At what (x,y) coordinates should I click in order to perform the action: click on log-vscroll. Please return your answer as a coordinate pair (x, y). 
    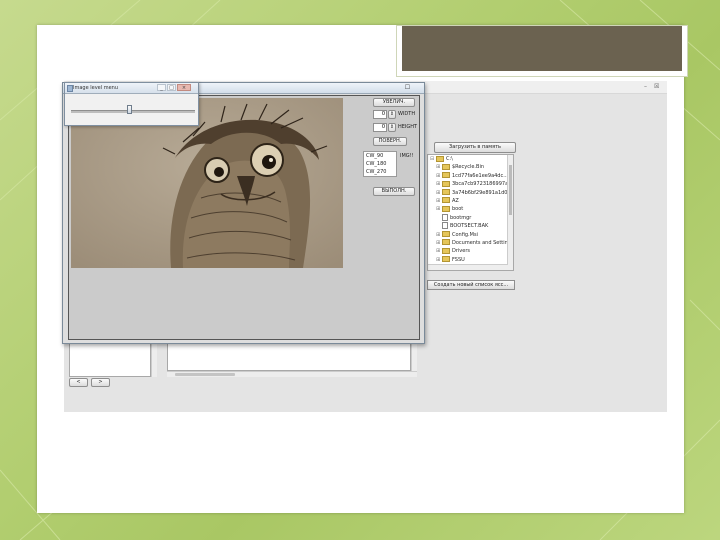
    Looking at the image, I should click on (414, 356).